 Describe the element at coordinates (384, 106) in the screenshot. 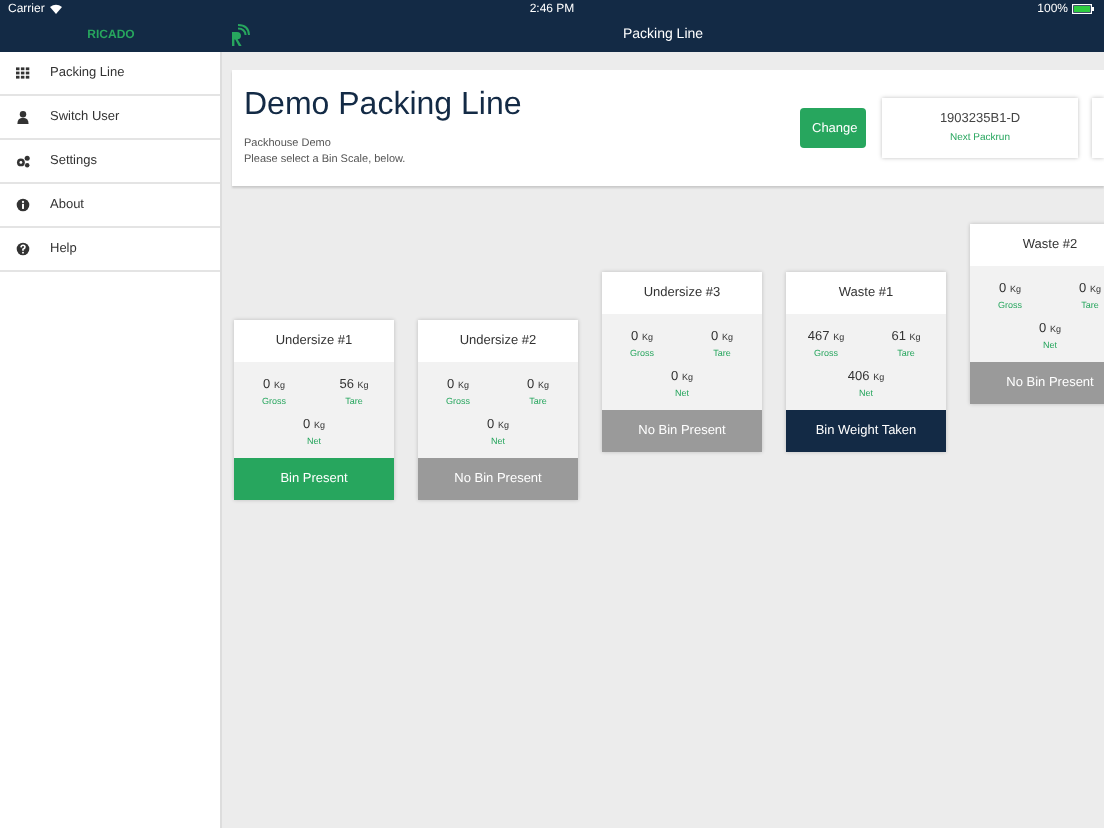

I see `page-title: Demo Packing Line` at that location.